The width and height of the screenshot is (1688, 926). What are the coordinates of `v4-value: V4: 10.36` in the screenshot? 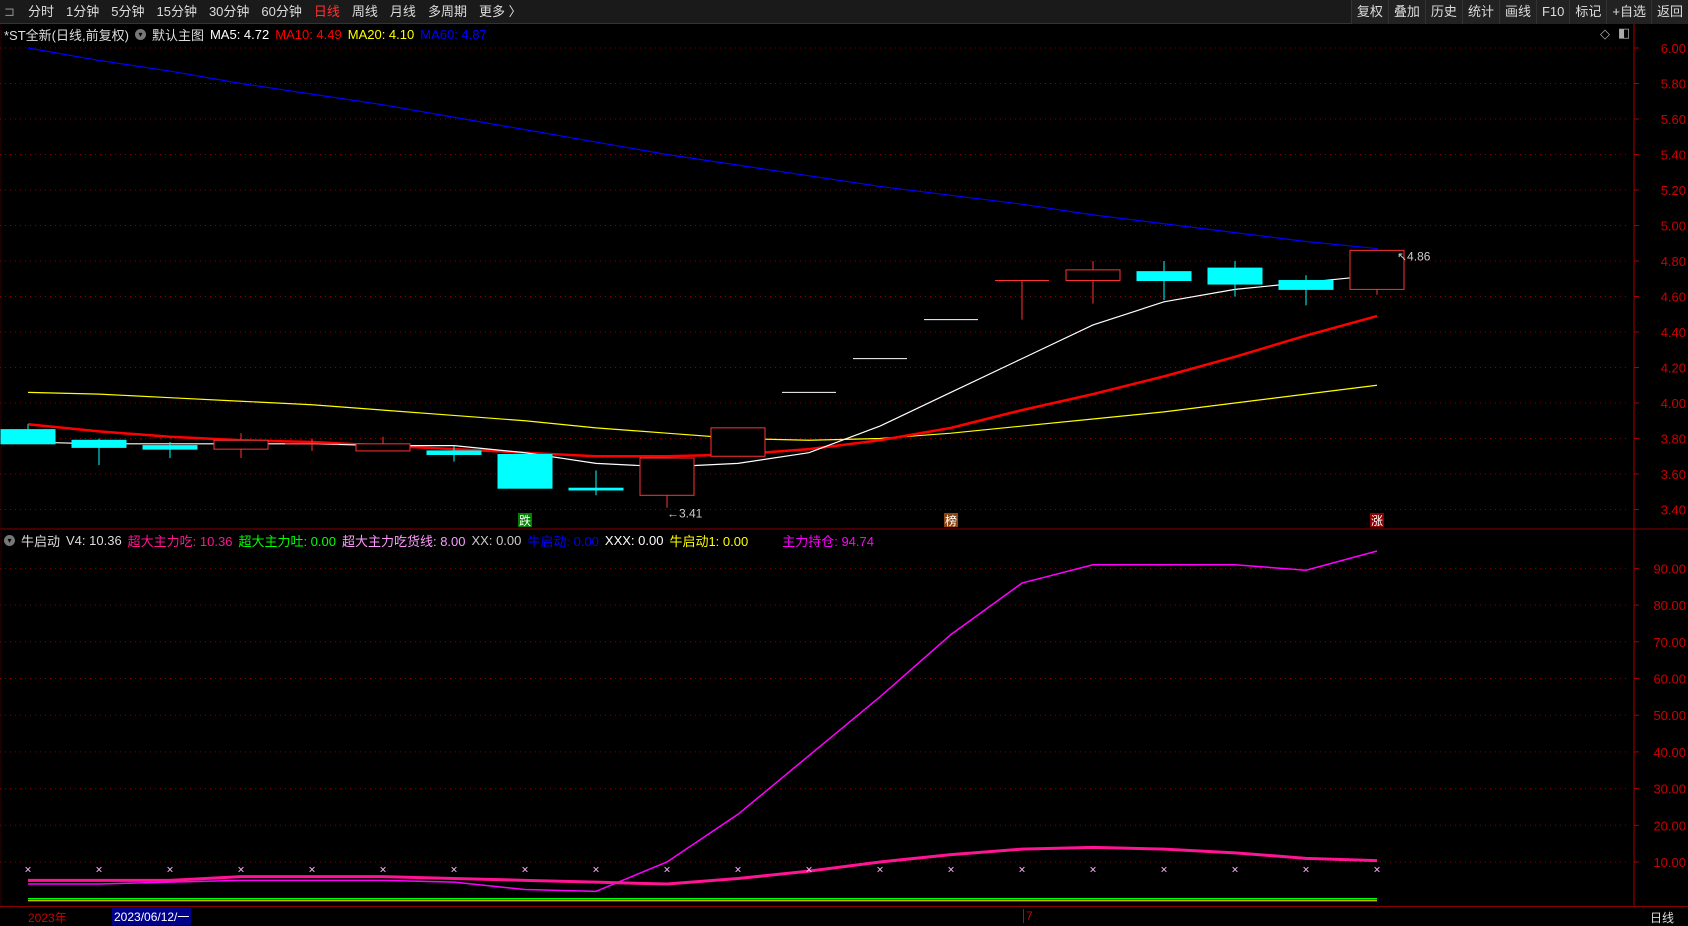 It's located at (94, 540).